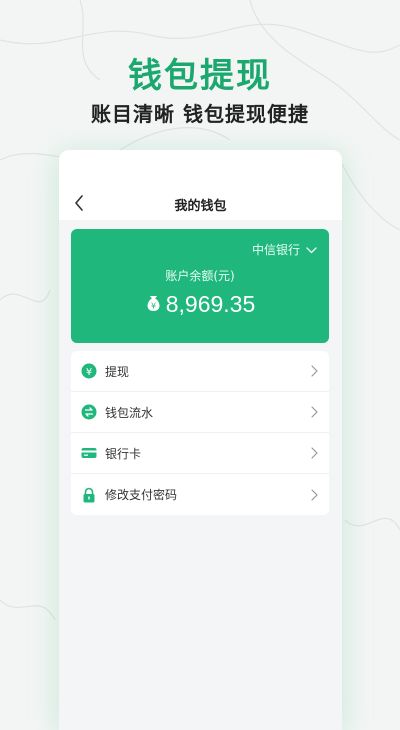 This screenshot has height=730, width=400. I want to click on money-bag-icon: ¥, so click(153, 305).